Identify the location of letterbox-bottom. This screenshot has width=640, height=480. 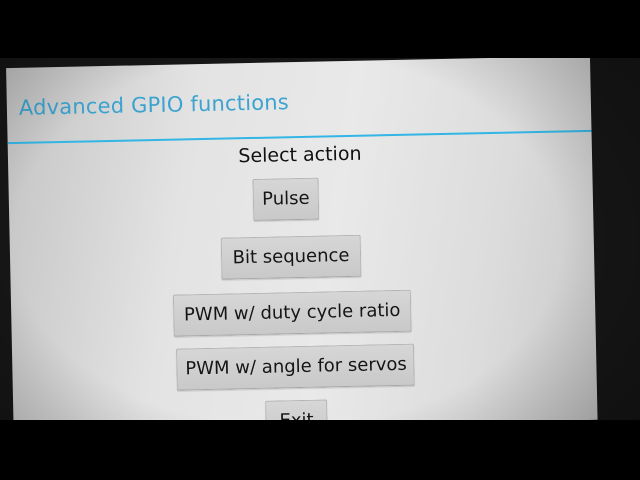
(320, 450).